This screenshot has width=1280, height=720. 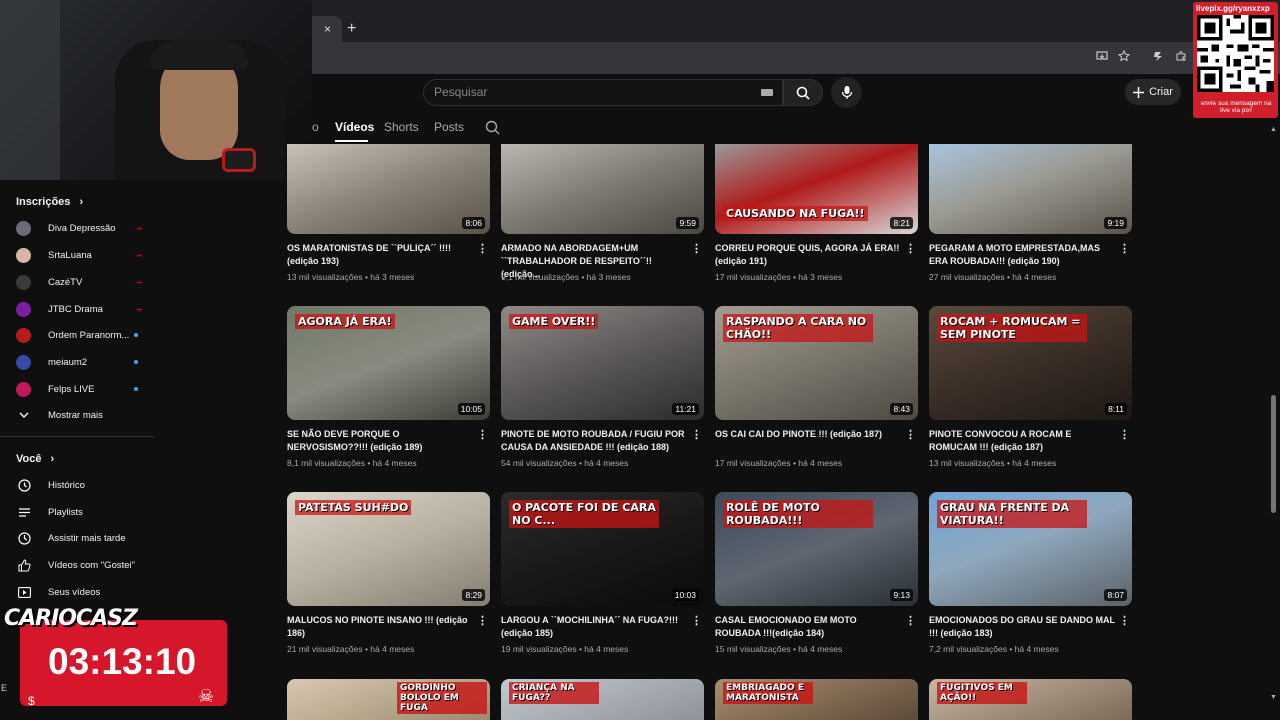 I want to click on video-duration: 8:07, so click(x=1115, y=595).